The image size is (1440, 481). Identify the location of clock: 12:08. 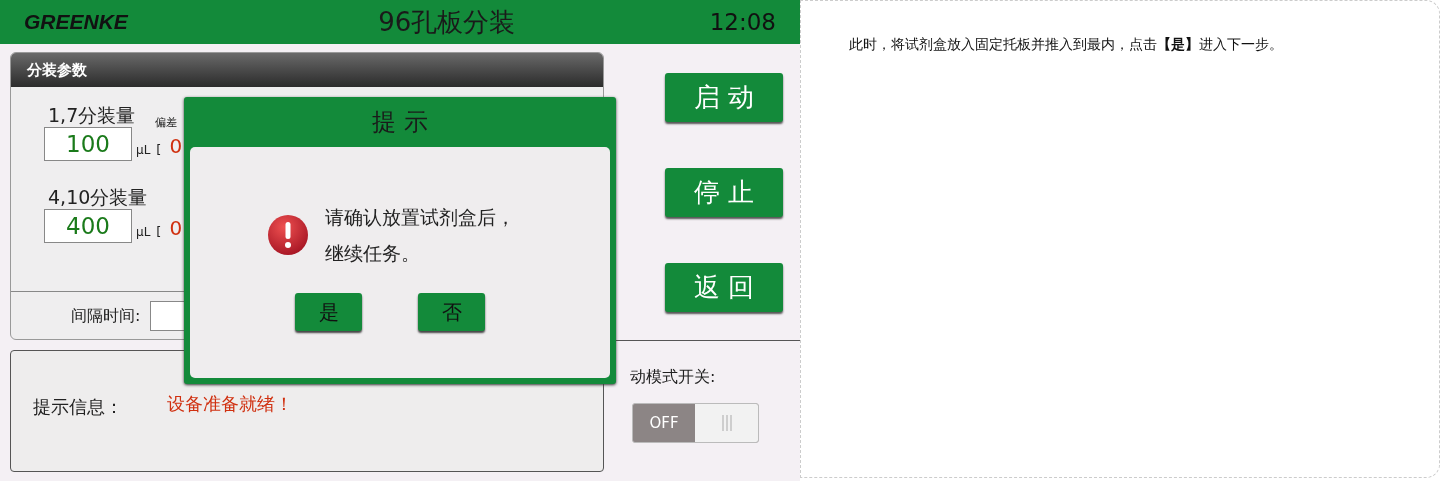
(742, 22).